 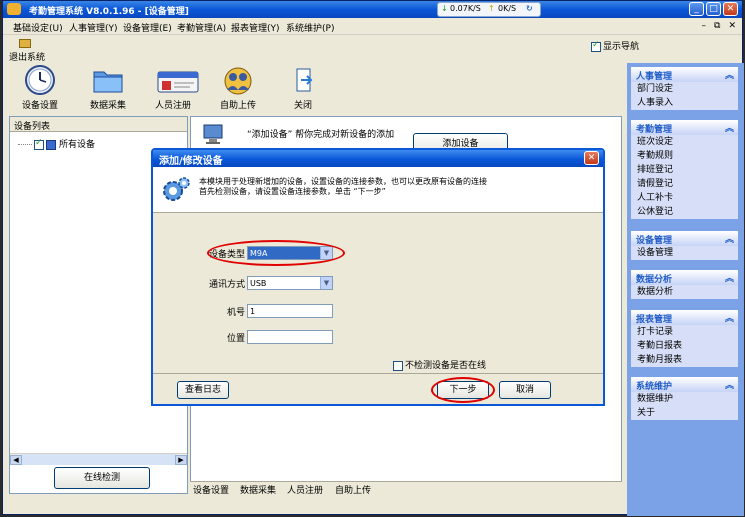 I want to click on horizontal-scrollbar: ◀ ▶, so click(x=98, y=459).